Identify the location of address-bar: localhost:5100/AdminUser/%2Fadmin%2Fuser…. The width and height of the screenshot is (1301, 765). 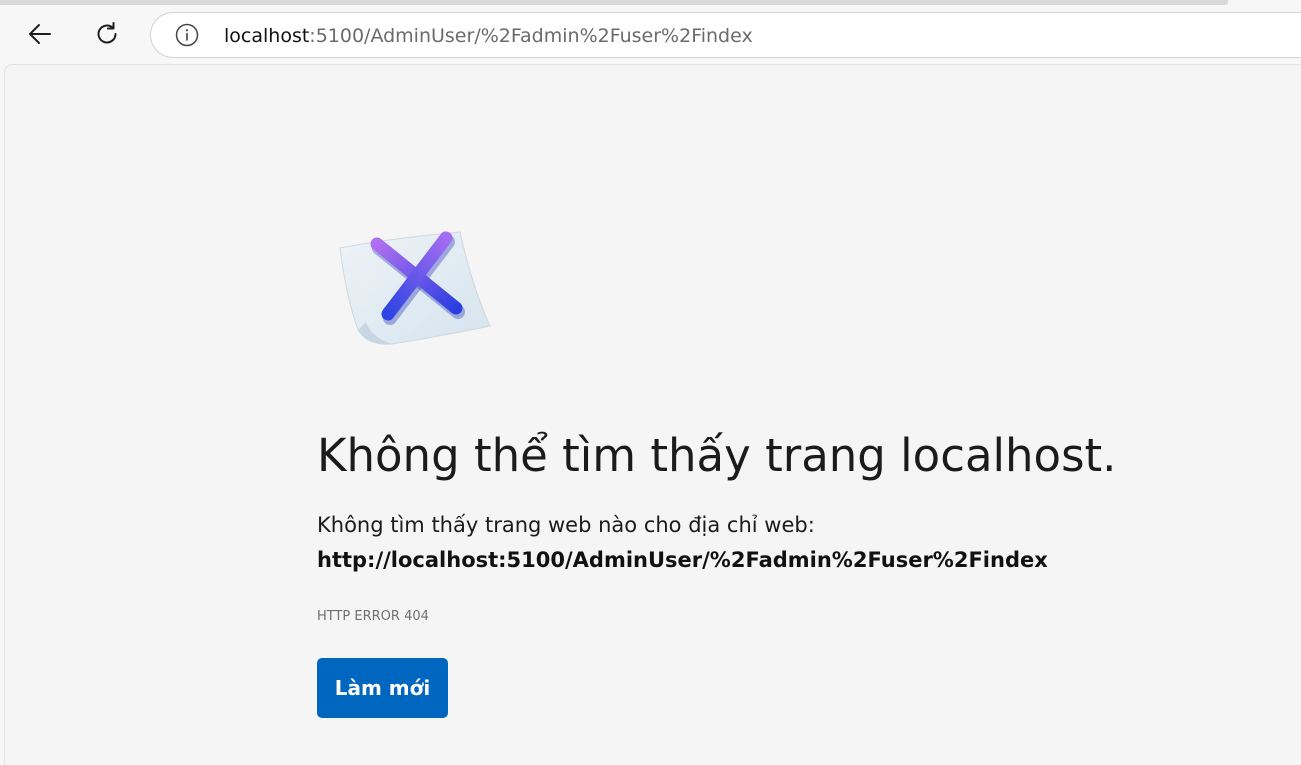
(725, 35).